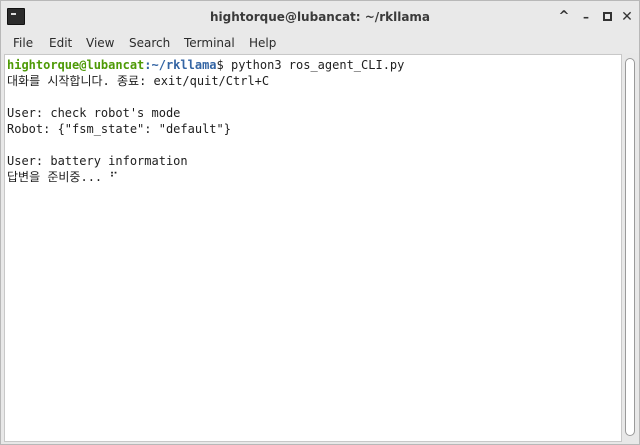 This screenshot has height=445, width=640. What do you see at coordinates (23, 43) in the screenshot?
I see `menu-file: File` at bounding box center [23, 43].